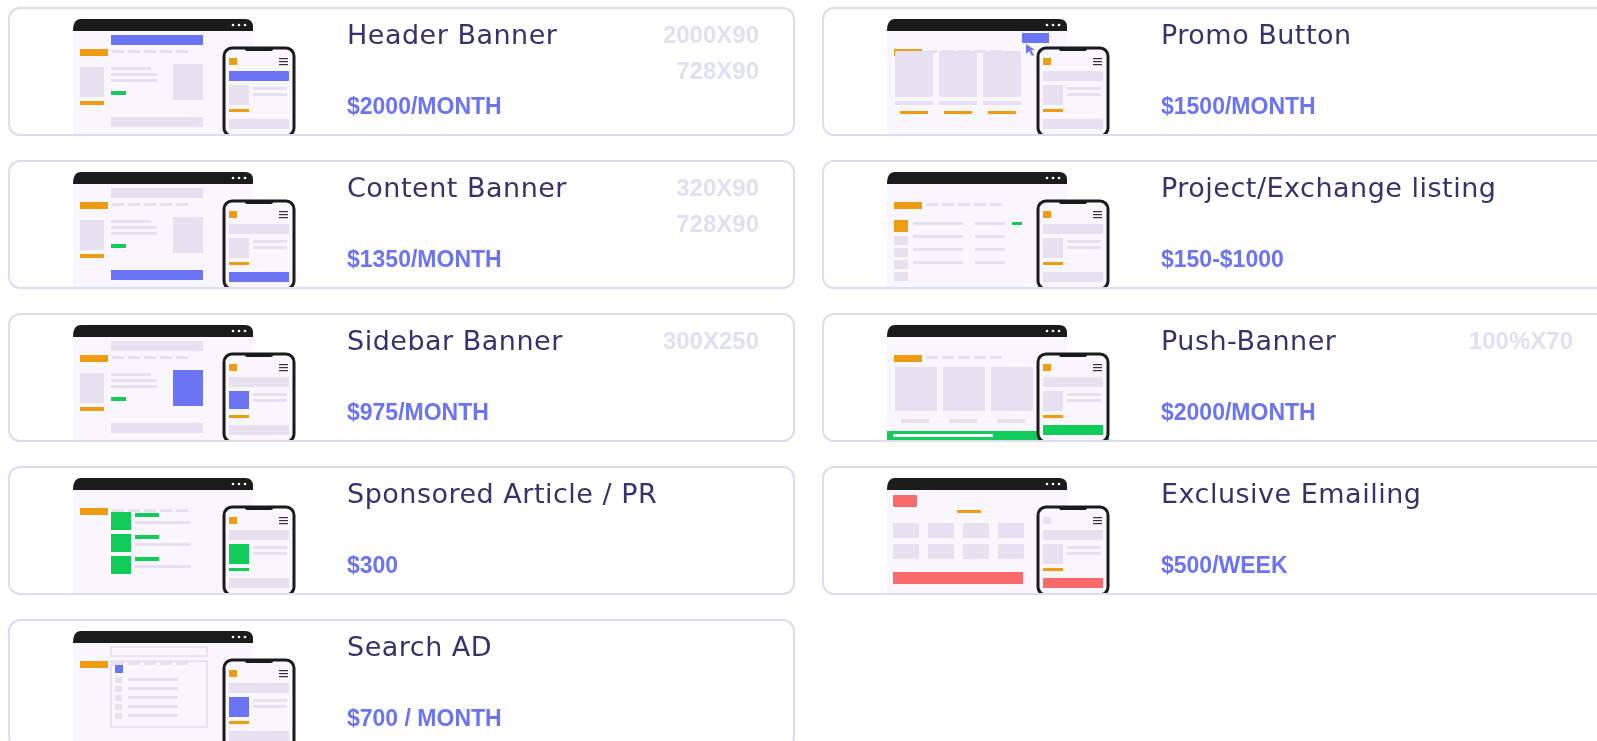 Image resolution: width=1597 pixels, height=741 pixels. I want to click on ad-price: $500/WEEK, so click(1225, 565).